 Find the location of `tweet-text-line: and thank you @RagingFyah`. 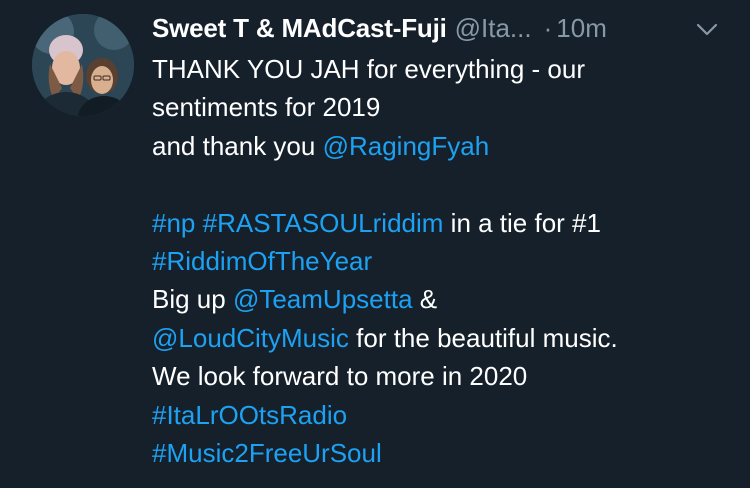

tweet-text-line: and thank you @RagingFyah is located at coordinates (447, 146).